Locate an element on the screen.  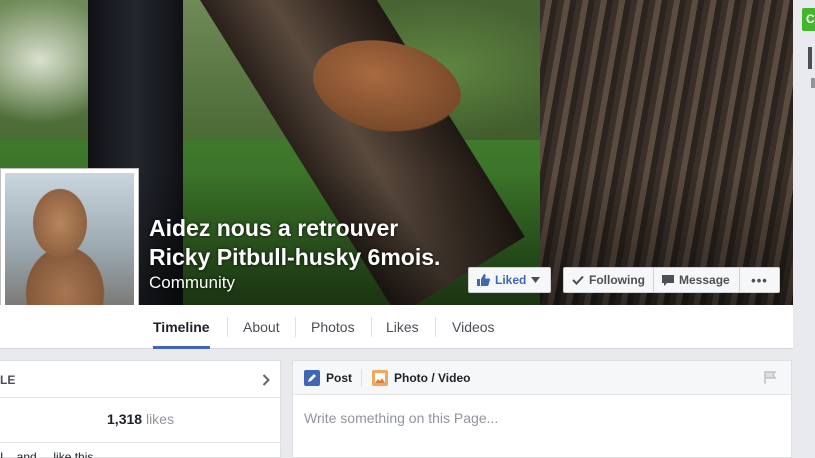
liked-button: Liked is located at coordinates (509, 280).